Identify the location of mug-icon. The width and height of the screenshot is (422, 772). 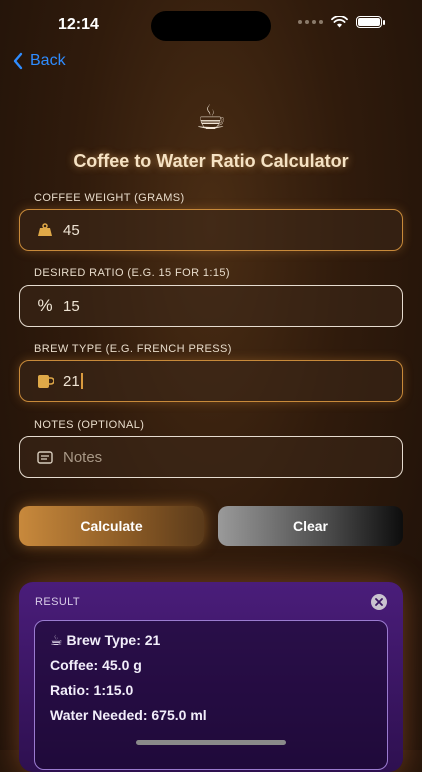
(45, 381).